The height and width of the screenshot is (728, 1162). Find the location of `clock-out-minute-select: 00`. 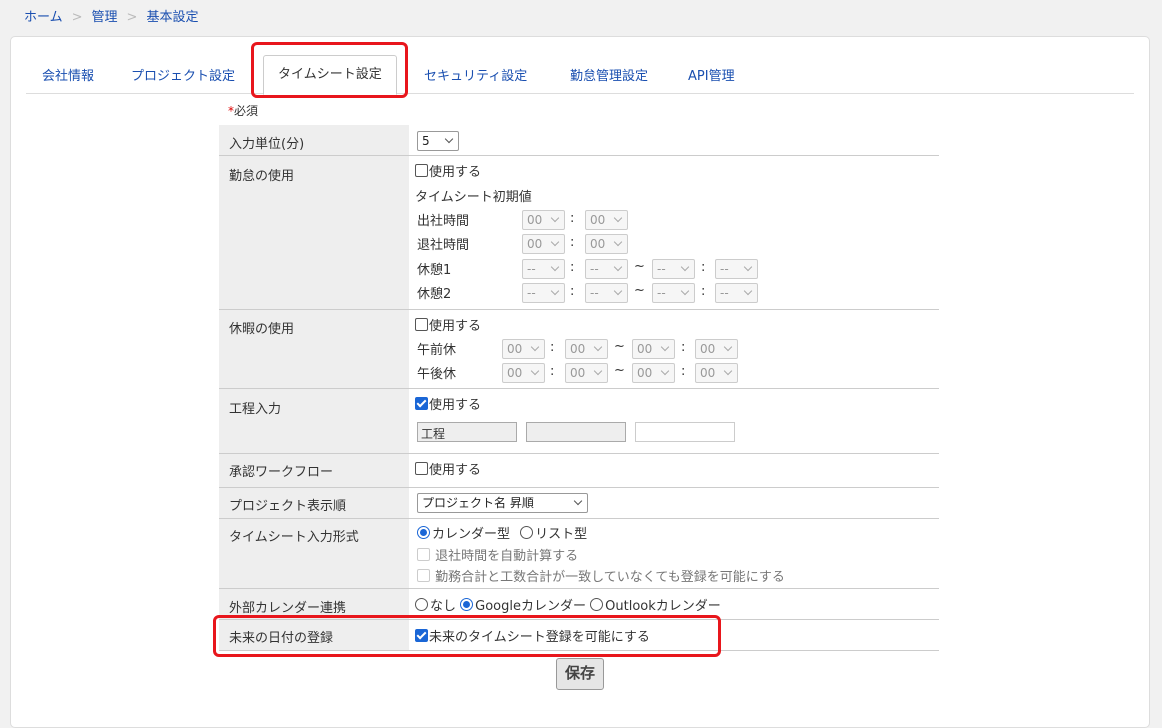

clock-out-minute-select: 00 is located at coordinates (606, 244).